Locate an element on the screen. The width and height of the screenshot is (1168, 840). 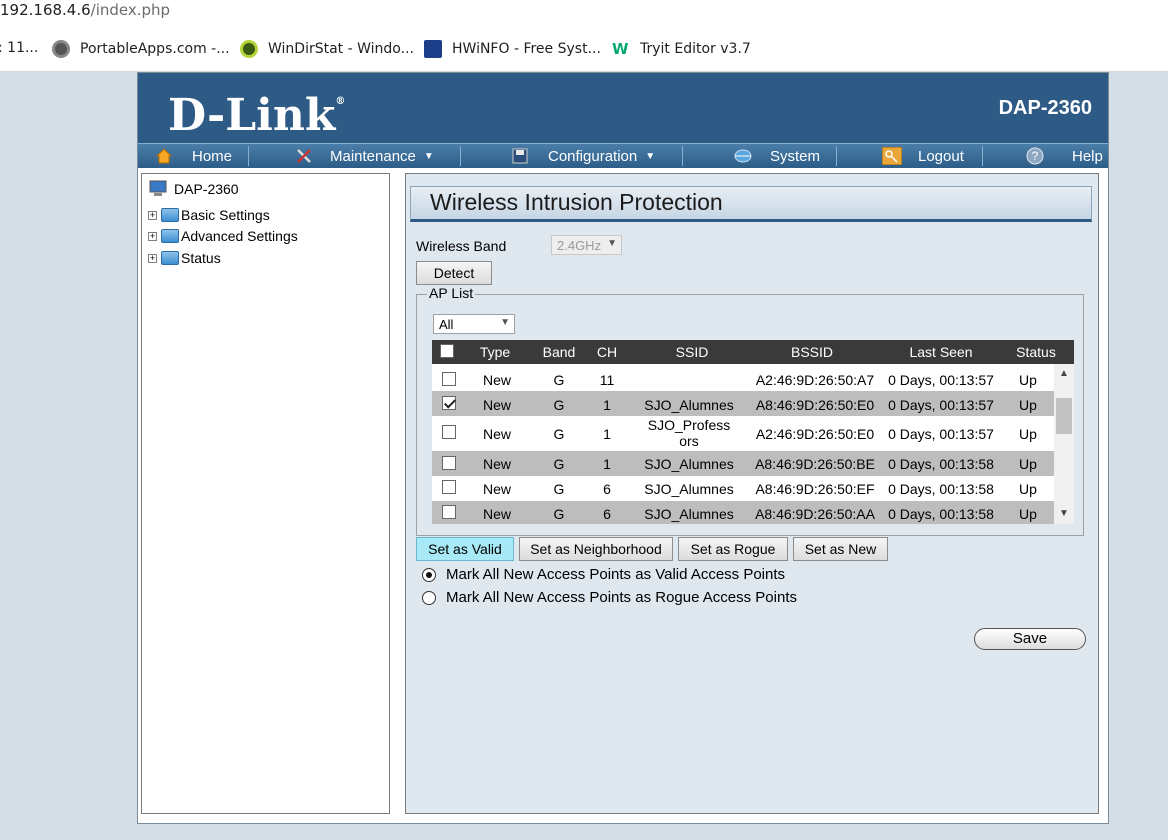
cell-last-seen: 0 Days, 00:13:57 is located at coordinates (941, 380).